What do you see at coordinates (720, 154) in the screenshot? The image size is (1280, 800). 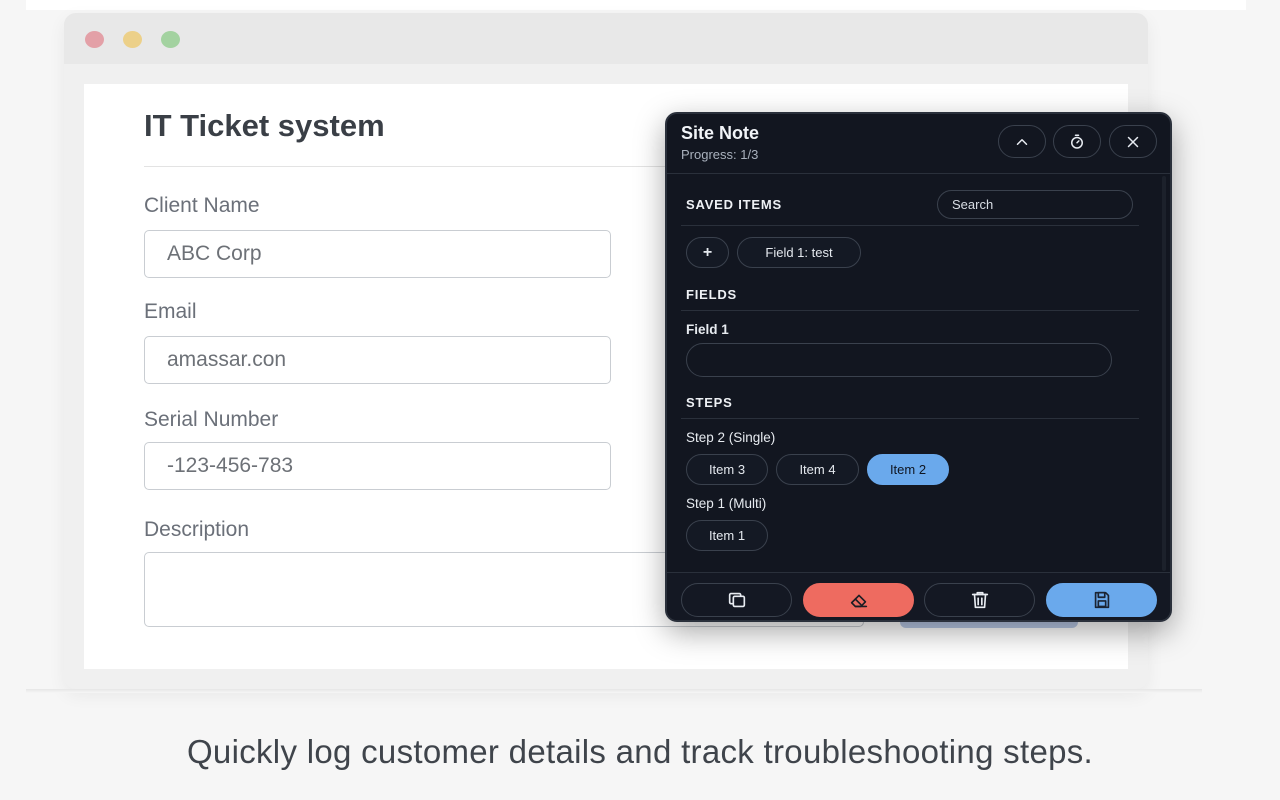 I see `panel-progress: Progress: 1/3` at bounding box center [720, 154].